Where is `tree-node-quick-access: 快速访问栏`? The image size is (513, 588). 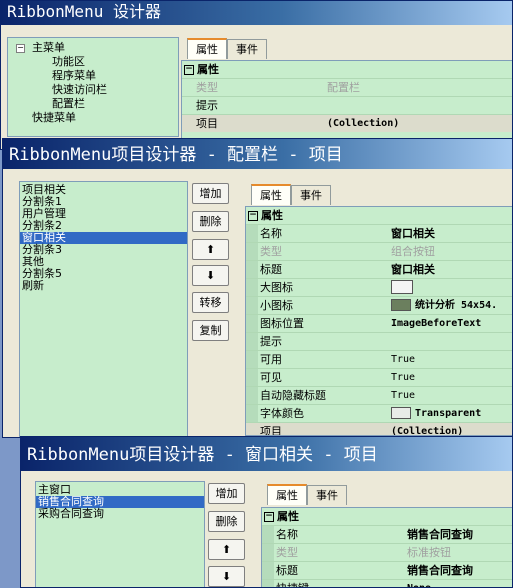 tree-node-quick-access: 快速访问栏 is located at coordinates (93, 90).